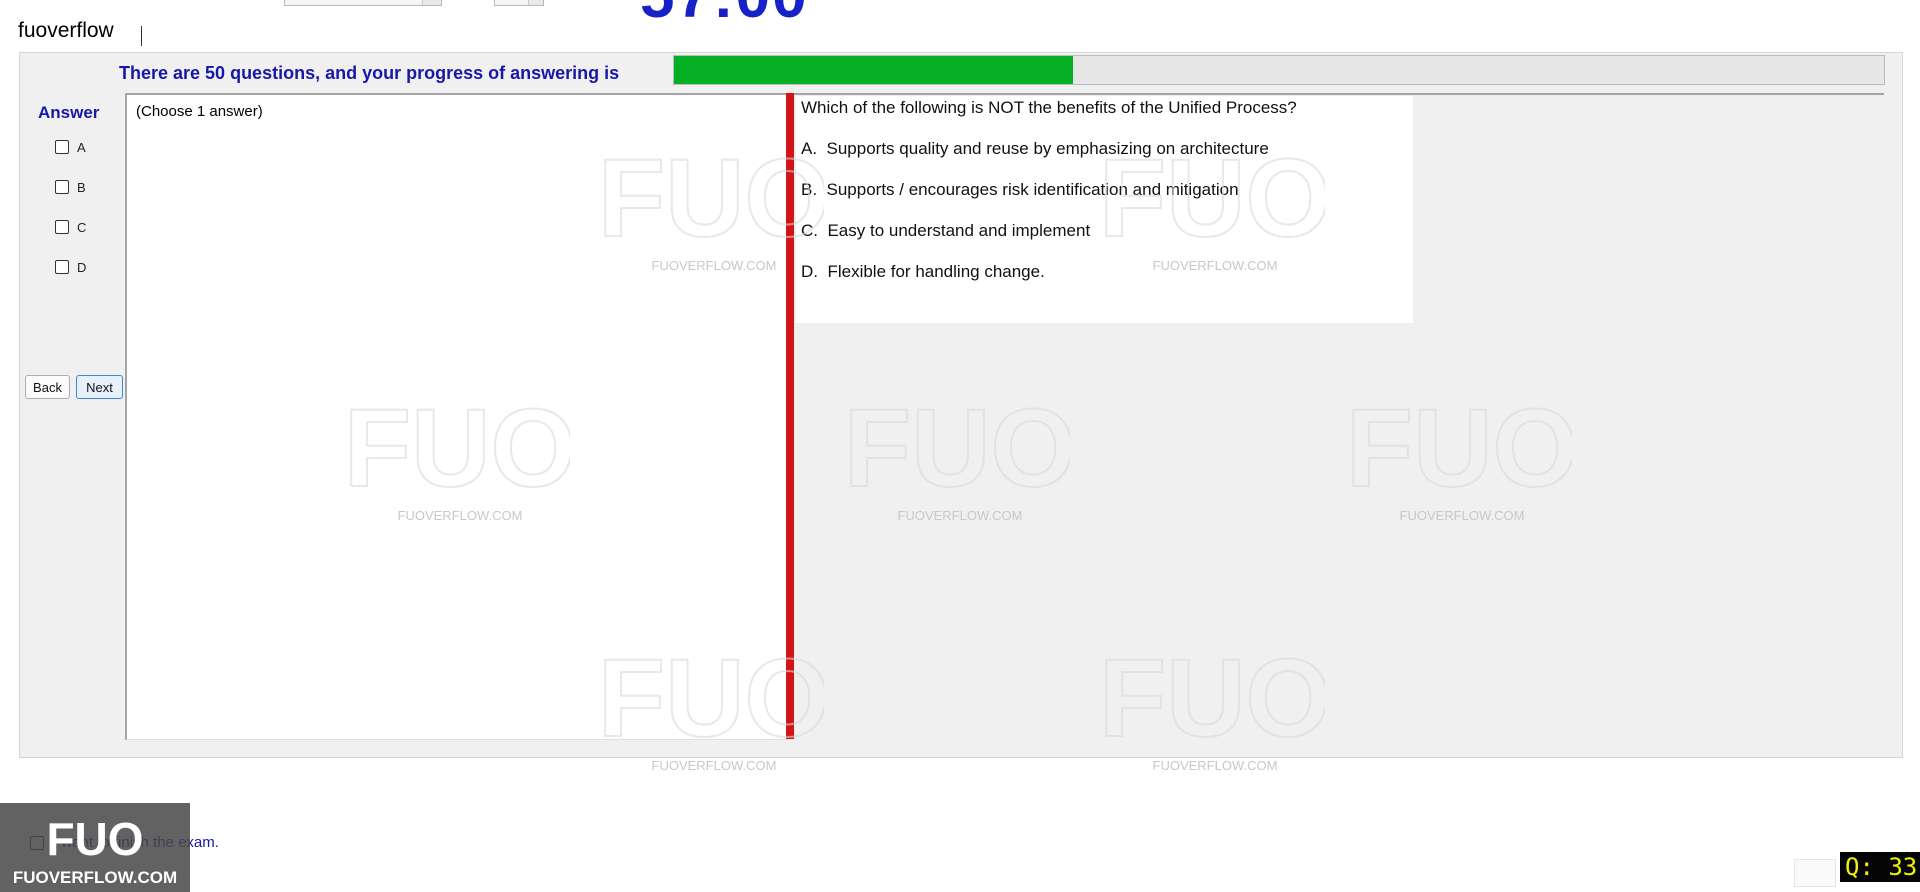  I want to click on fuoverflow-logo: FUO FUOVERFLOW.COM, so click(95, 847).